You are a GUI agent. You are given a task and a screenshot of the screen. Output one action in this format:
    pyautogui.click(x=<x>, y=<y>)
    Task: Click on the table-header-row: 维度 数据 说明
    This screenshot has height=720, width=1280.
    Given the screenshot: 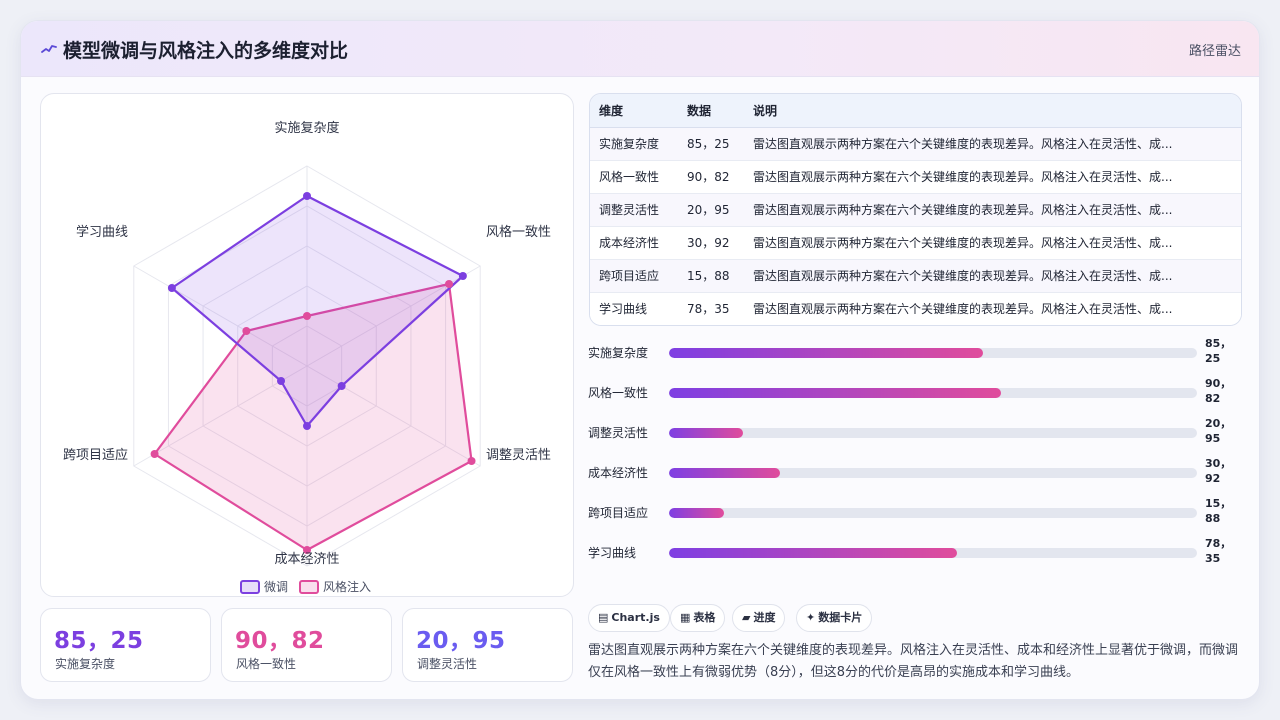 What is the action you would take?
    pyautogui.click(x=915, y=111)
    